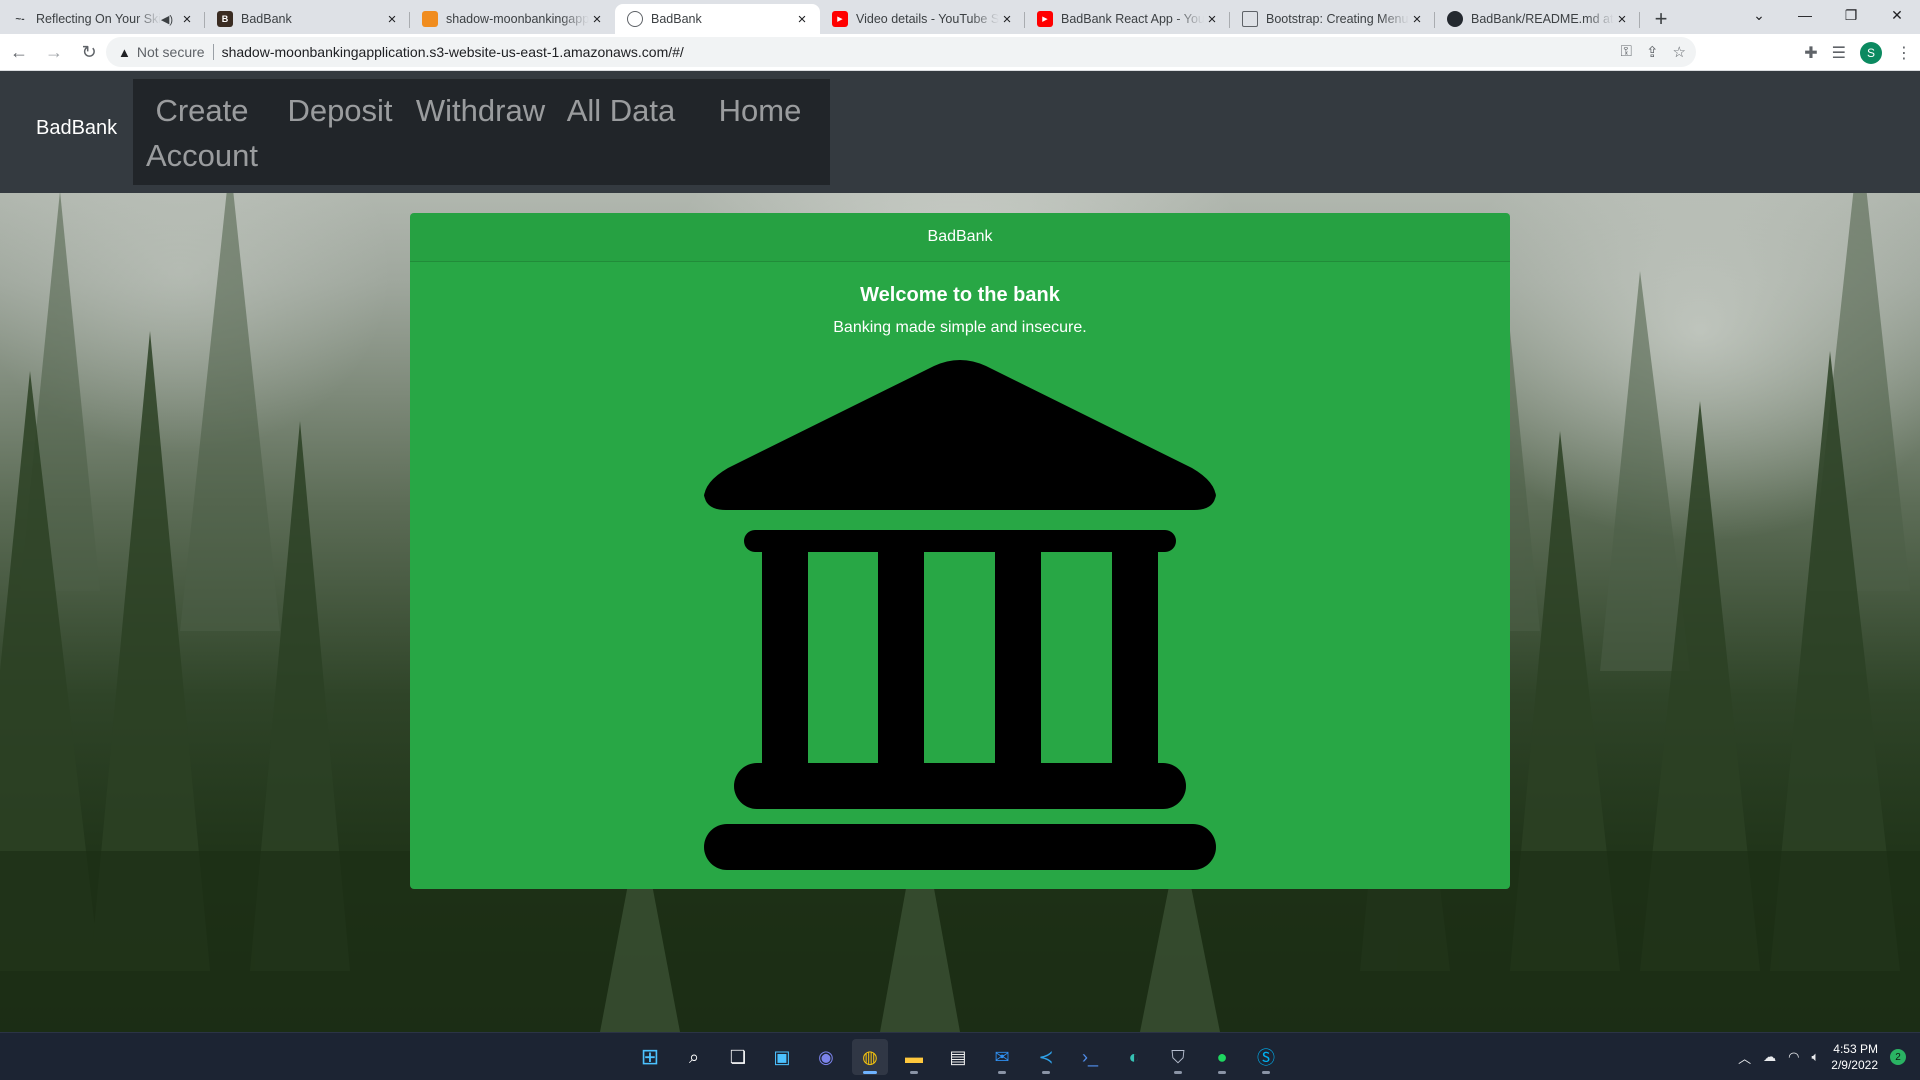 This screenshot has width=1920, height=1080. What do you see at coordinates (19, 52) in the screenshot?
I see `back-button: ←` at bounding box center [19, 52].